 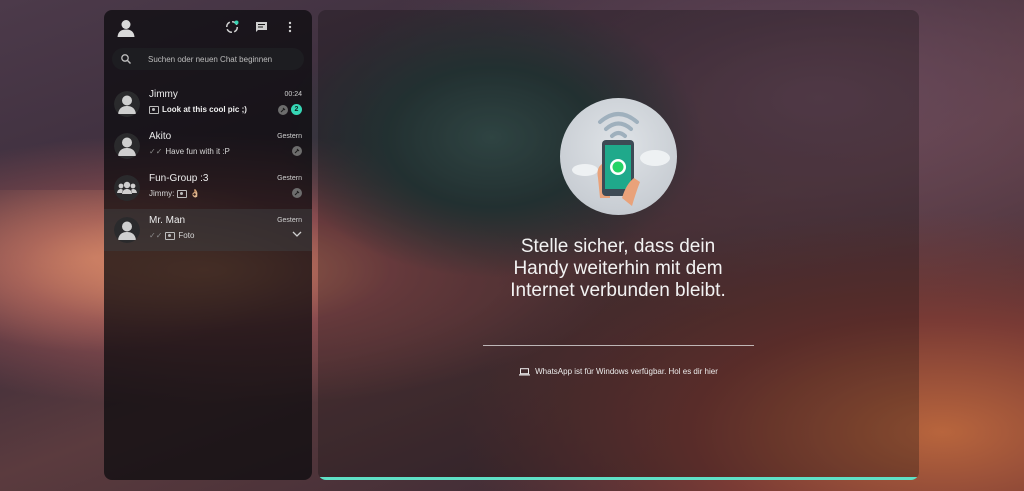 What do you see at coordinates (126, 59) in the screenshot?
I see `search-icon` at bounding box center [126, 59].